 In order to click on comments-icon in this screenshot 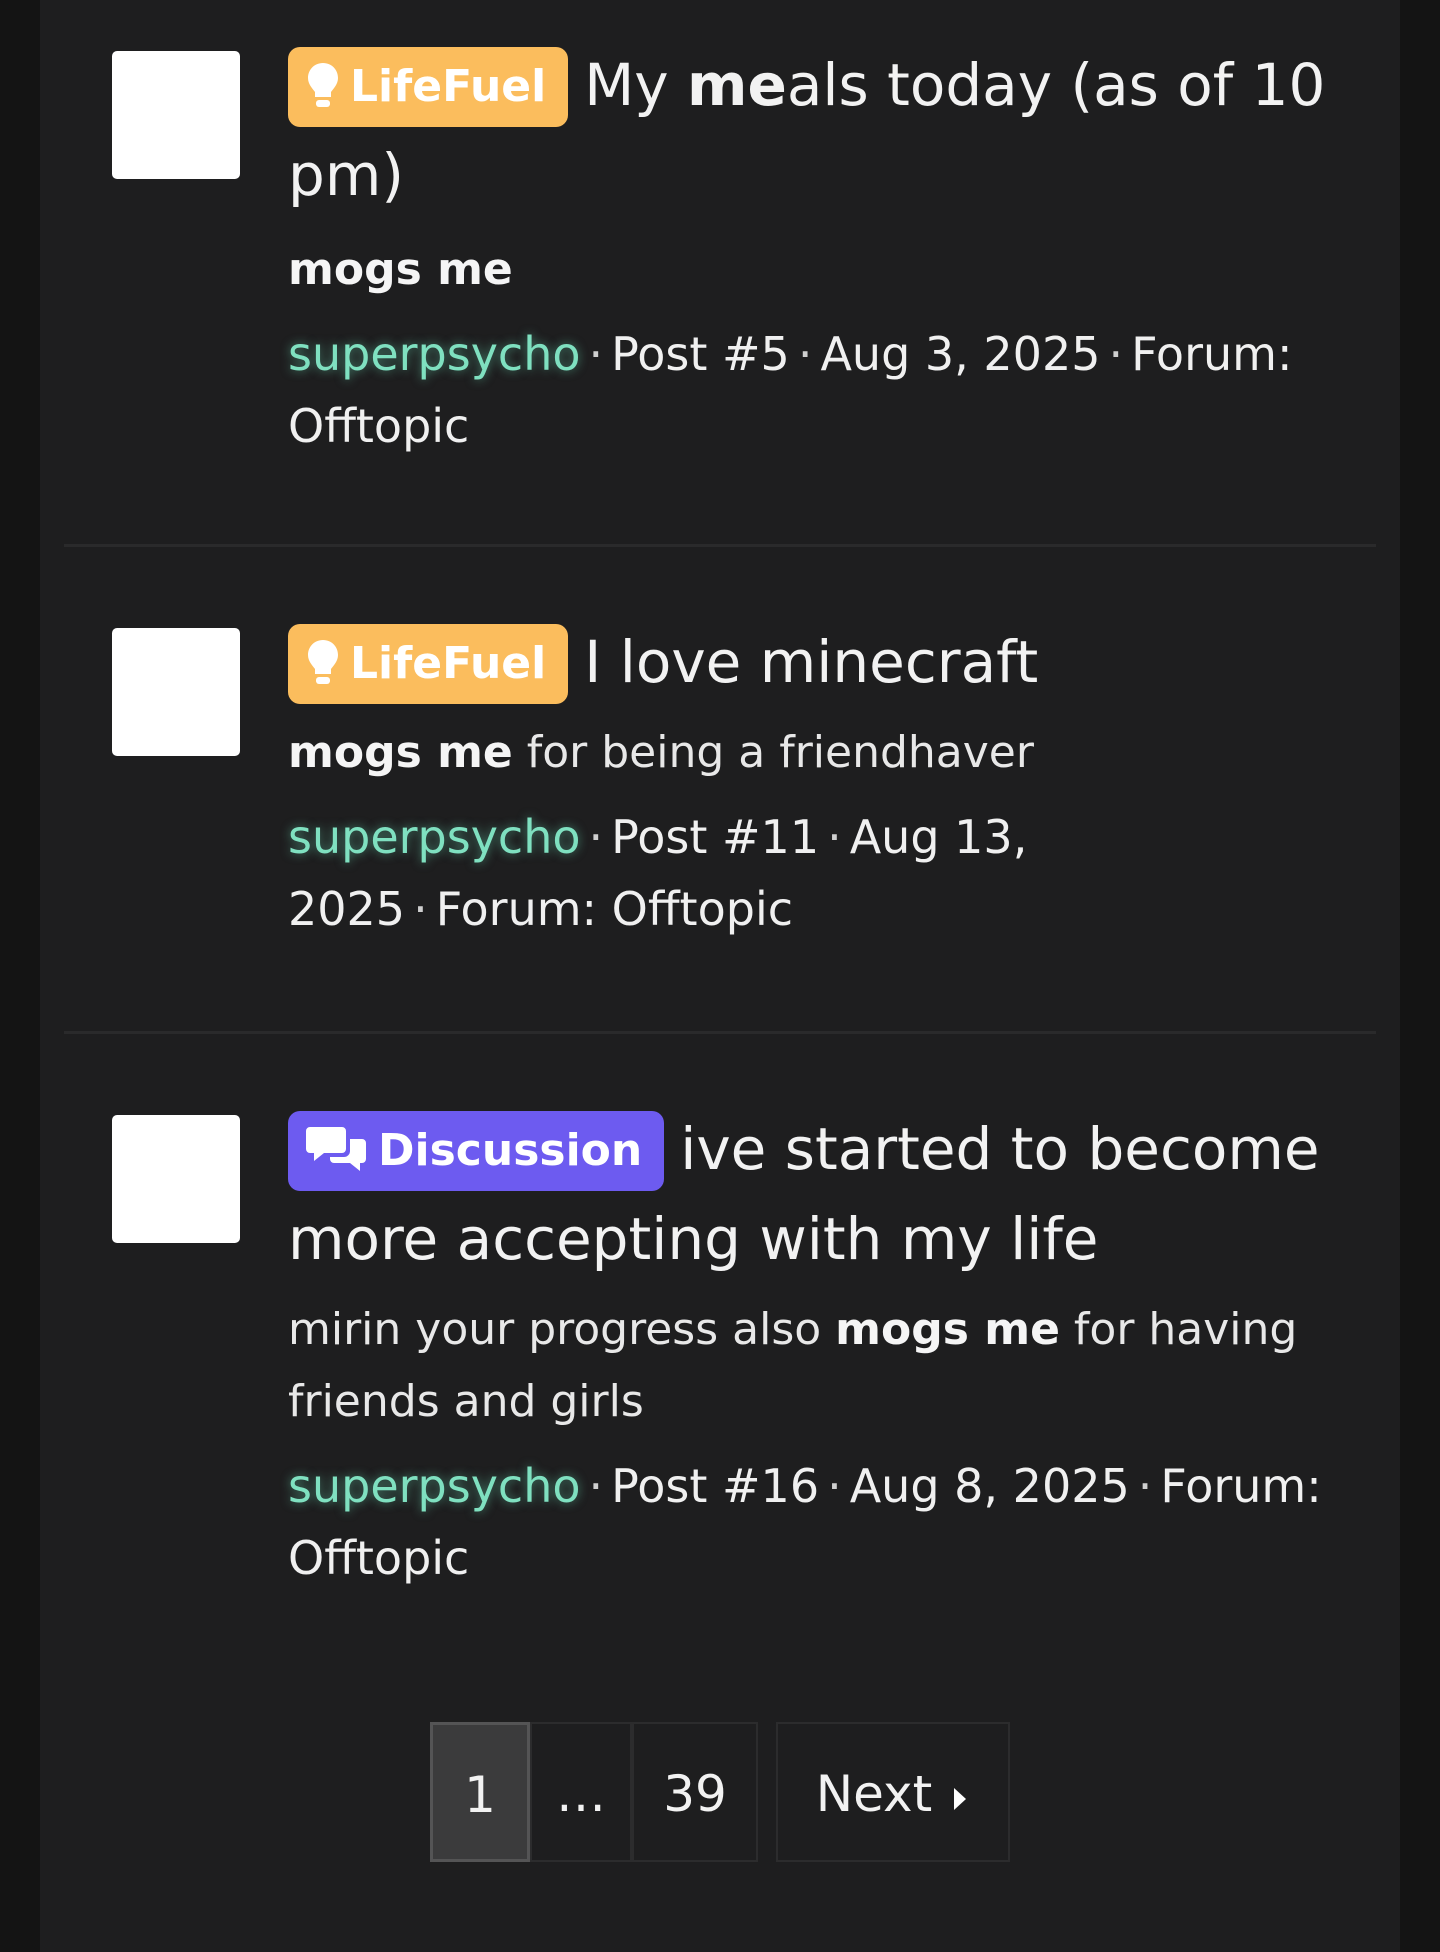, I will do `click(336, 1149)`.